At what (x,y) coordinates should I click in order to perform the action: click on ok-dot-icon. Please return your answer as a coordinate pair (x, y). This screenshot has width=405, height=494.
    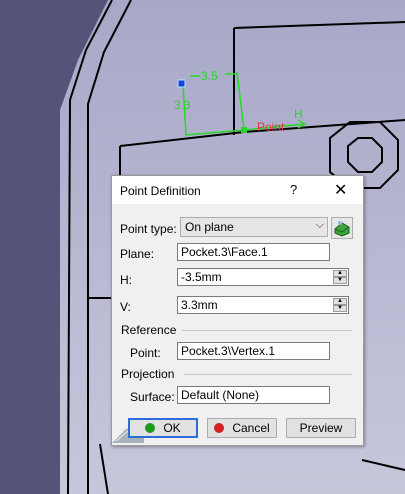
    Looking at the image, I should click on (150, 428).